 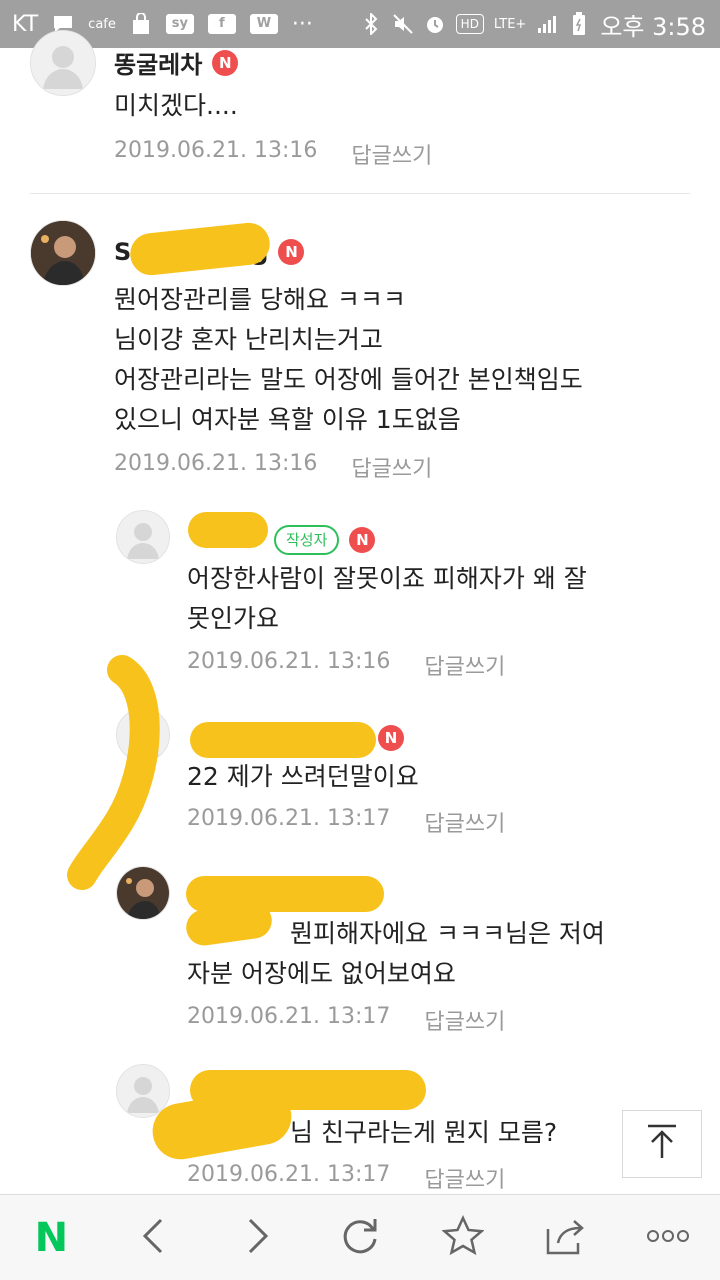 What do you see at coordinates (102, 24) in the screenshot?
I see `cafe-icon: cafe` at bounding box center [102, 24].